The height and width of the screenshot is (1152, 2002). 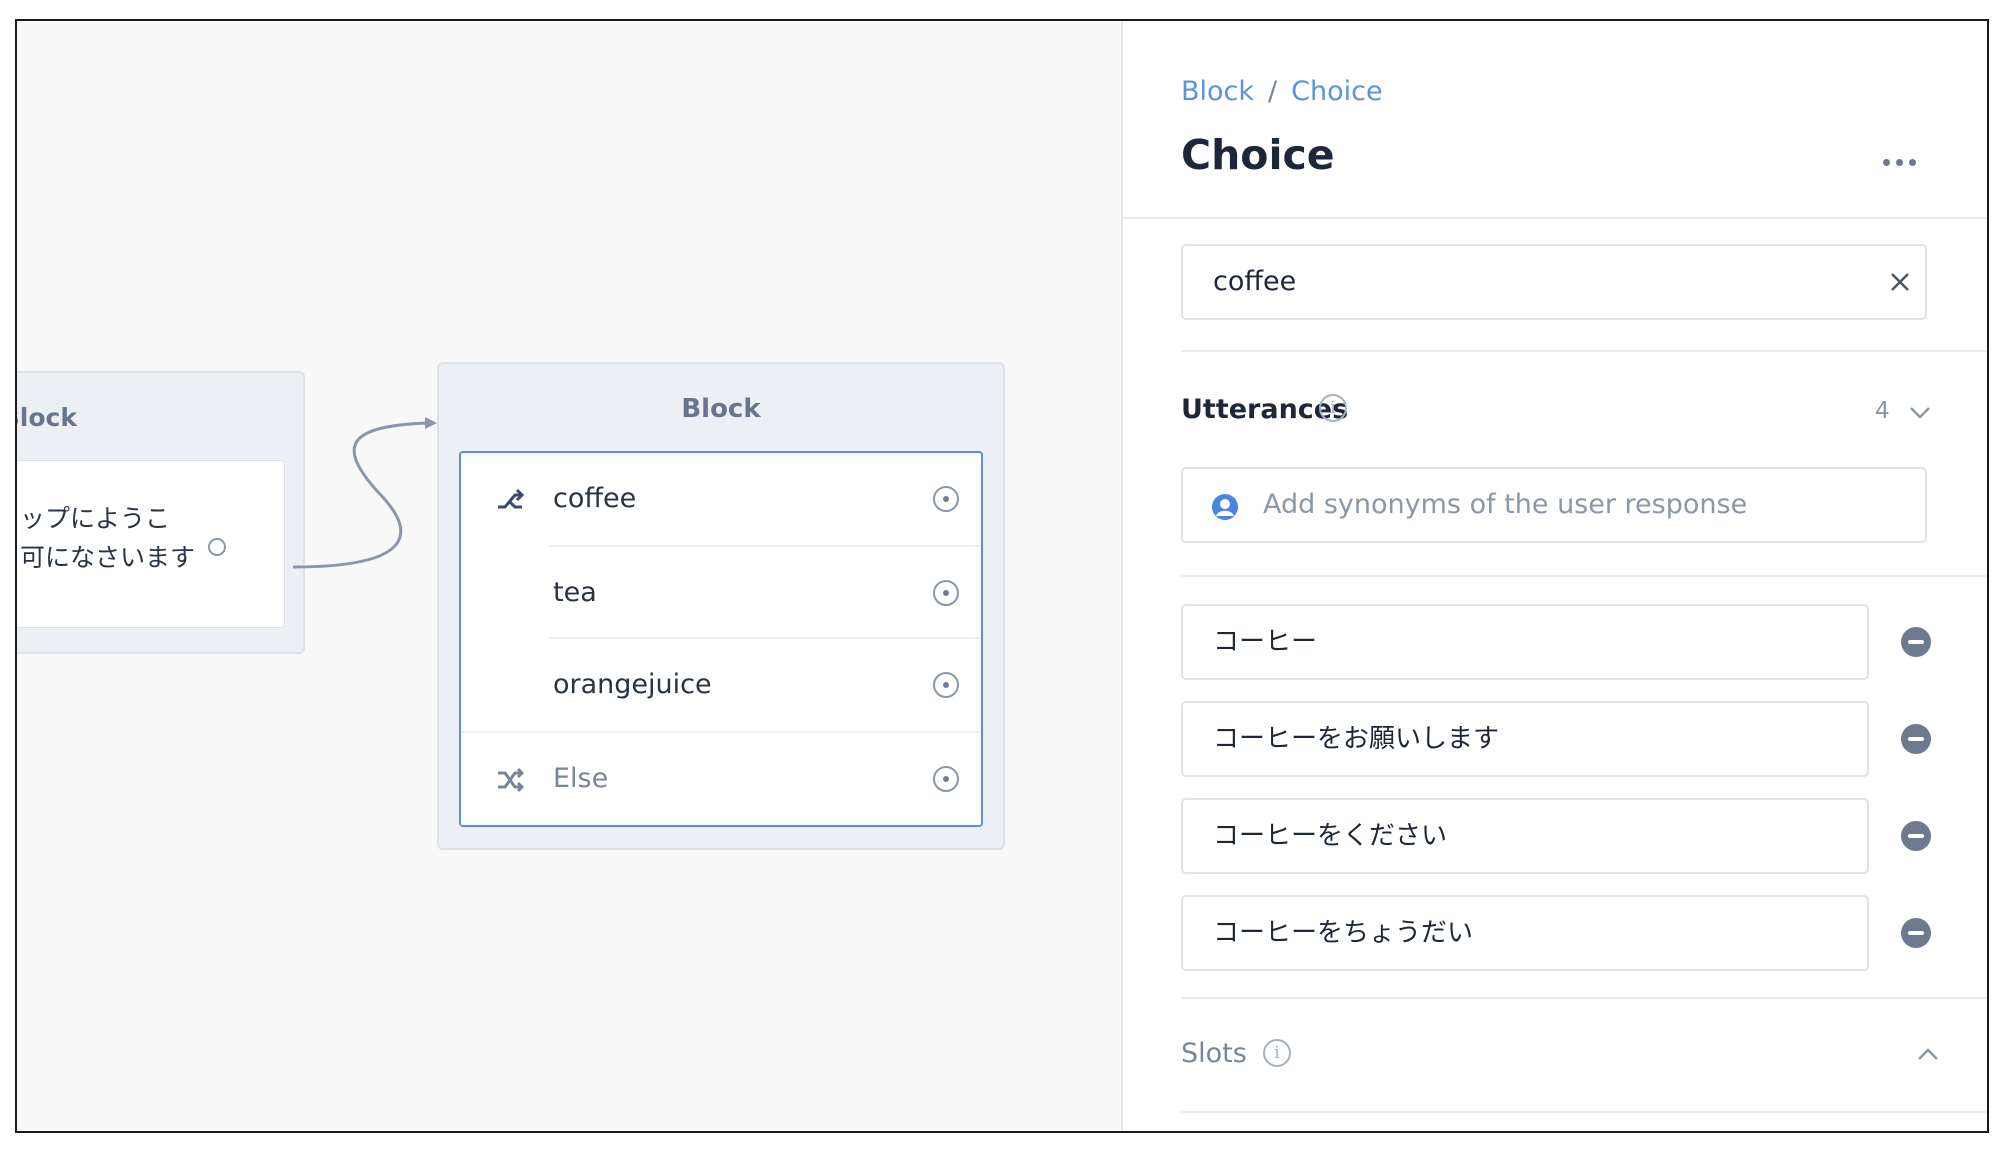 What do you see at coordinates (1525, 642) in the screenshot?
I see `utterance-item: コーヒー` at bounding box center [1525, 642].